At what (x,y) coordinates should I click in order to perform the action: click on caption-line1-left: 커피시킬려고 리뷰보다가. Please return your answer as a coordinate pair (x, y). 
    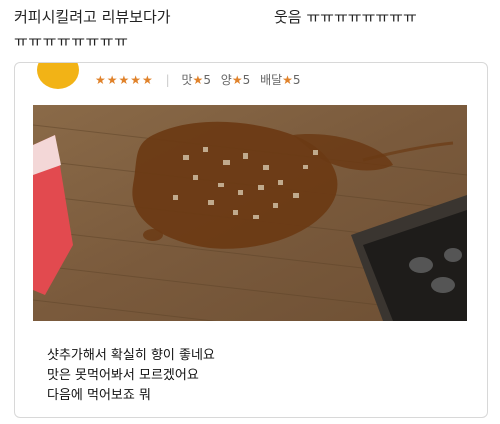
    Looking at the image, I should click on (92, 17).